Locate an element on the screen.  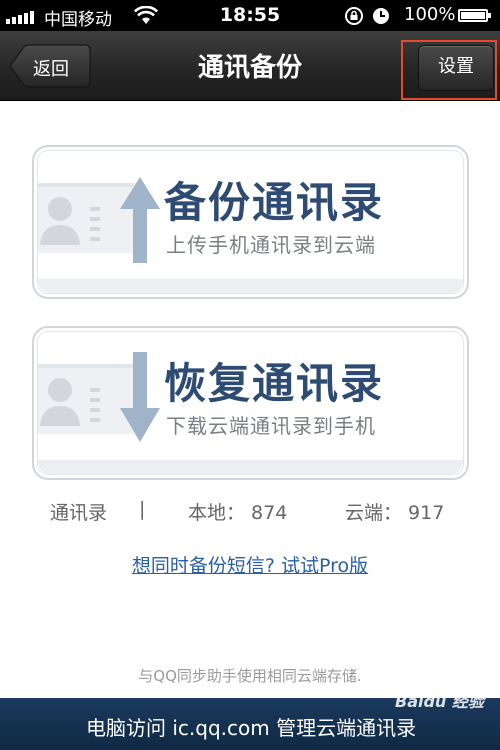
footer-note: 与QQ同步助手使用相同云端存储. is located at coordinates (250, 676).